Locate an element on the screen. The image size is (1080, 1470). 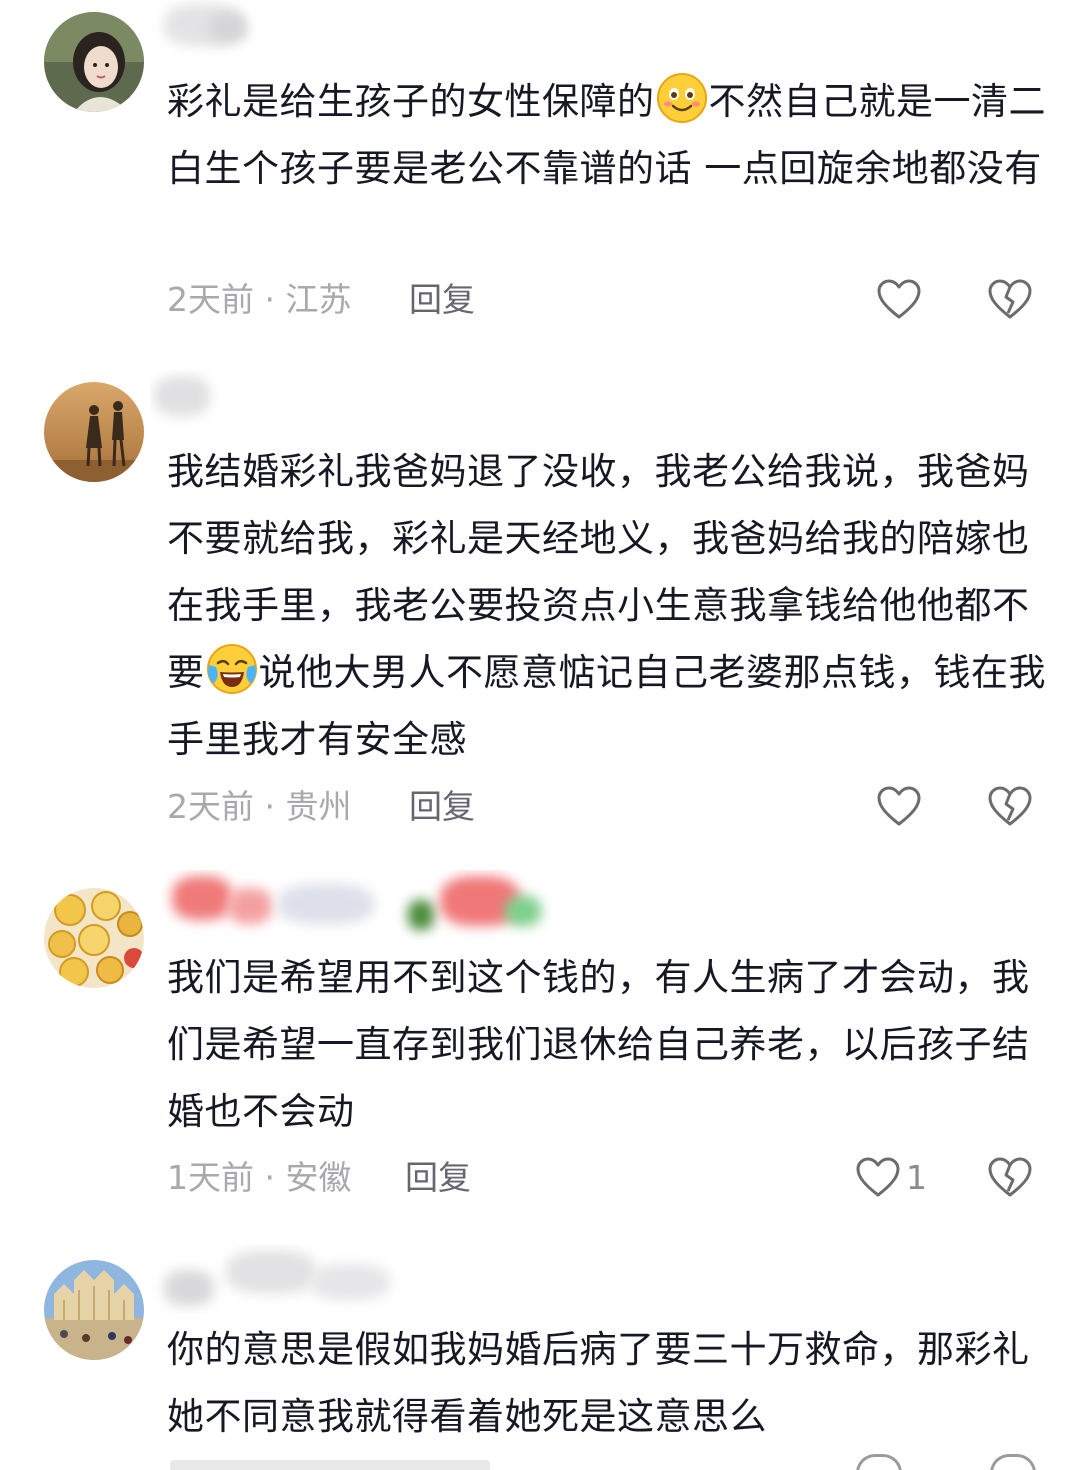
time-location: 1天前 · 安徽 is located at coordinates (259, 1177).